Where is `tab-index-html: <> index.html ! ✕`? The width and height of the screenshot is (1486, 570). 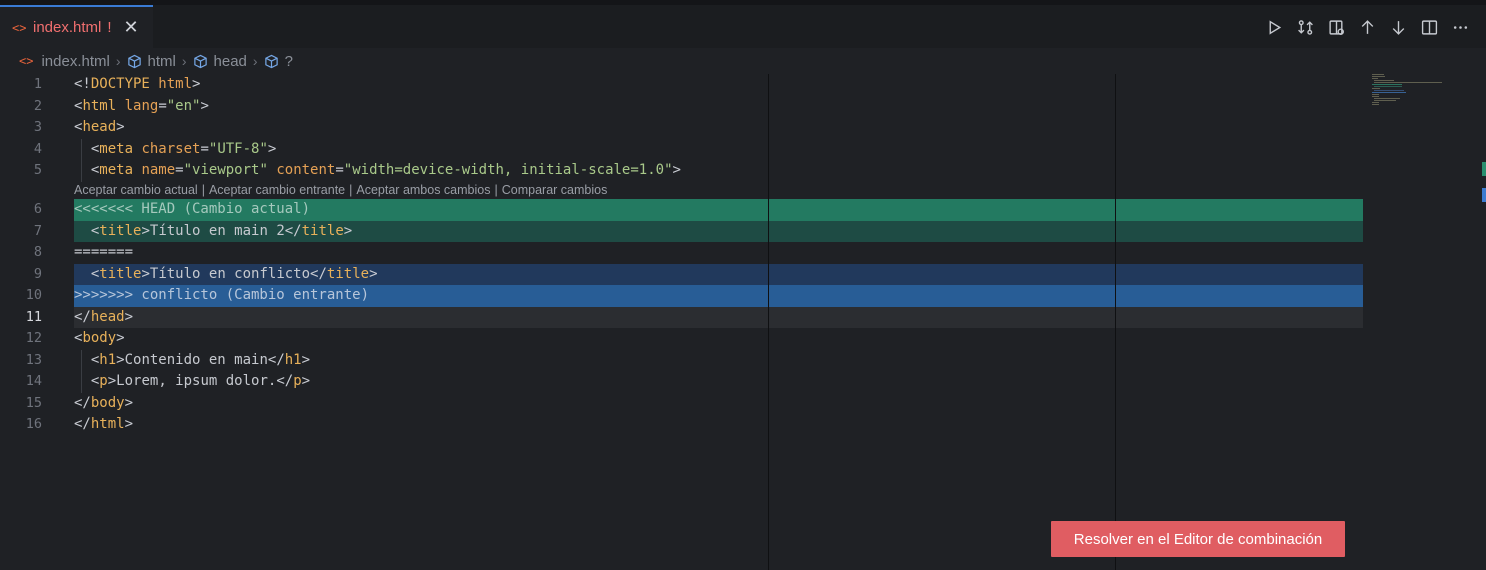 tab-index-html: <> index.html ! ✕ is located at coordinates (76, 26).